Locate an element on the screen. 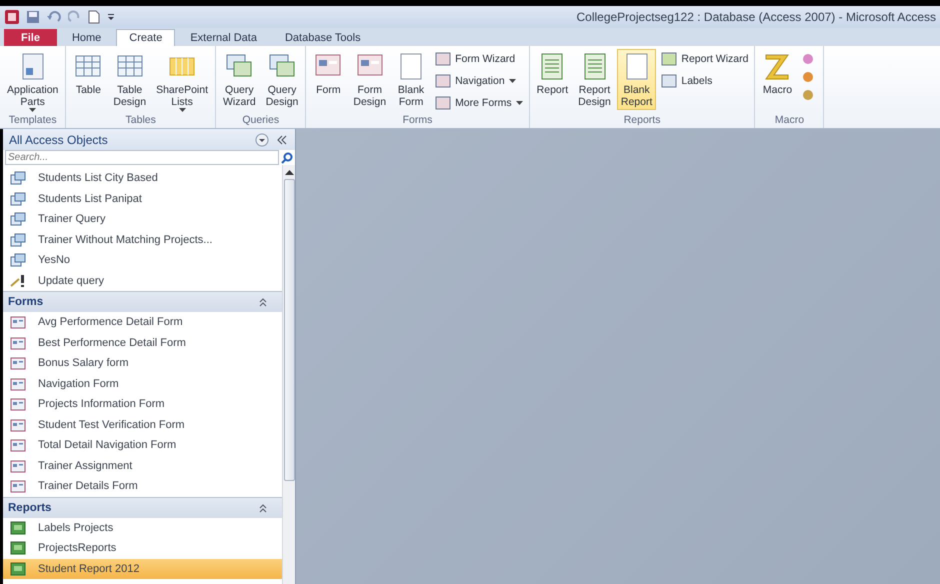 The height and width of the screenshot is (584, 940). group-header: Forms is located at coordinates (142, 301).